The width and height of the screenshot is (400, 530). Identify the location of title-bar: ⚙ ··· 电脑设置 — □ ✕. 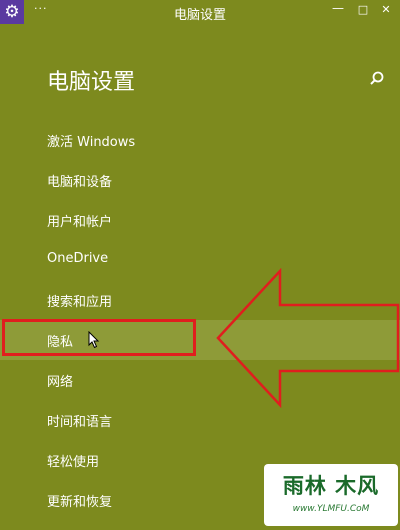
(200, 12).